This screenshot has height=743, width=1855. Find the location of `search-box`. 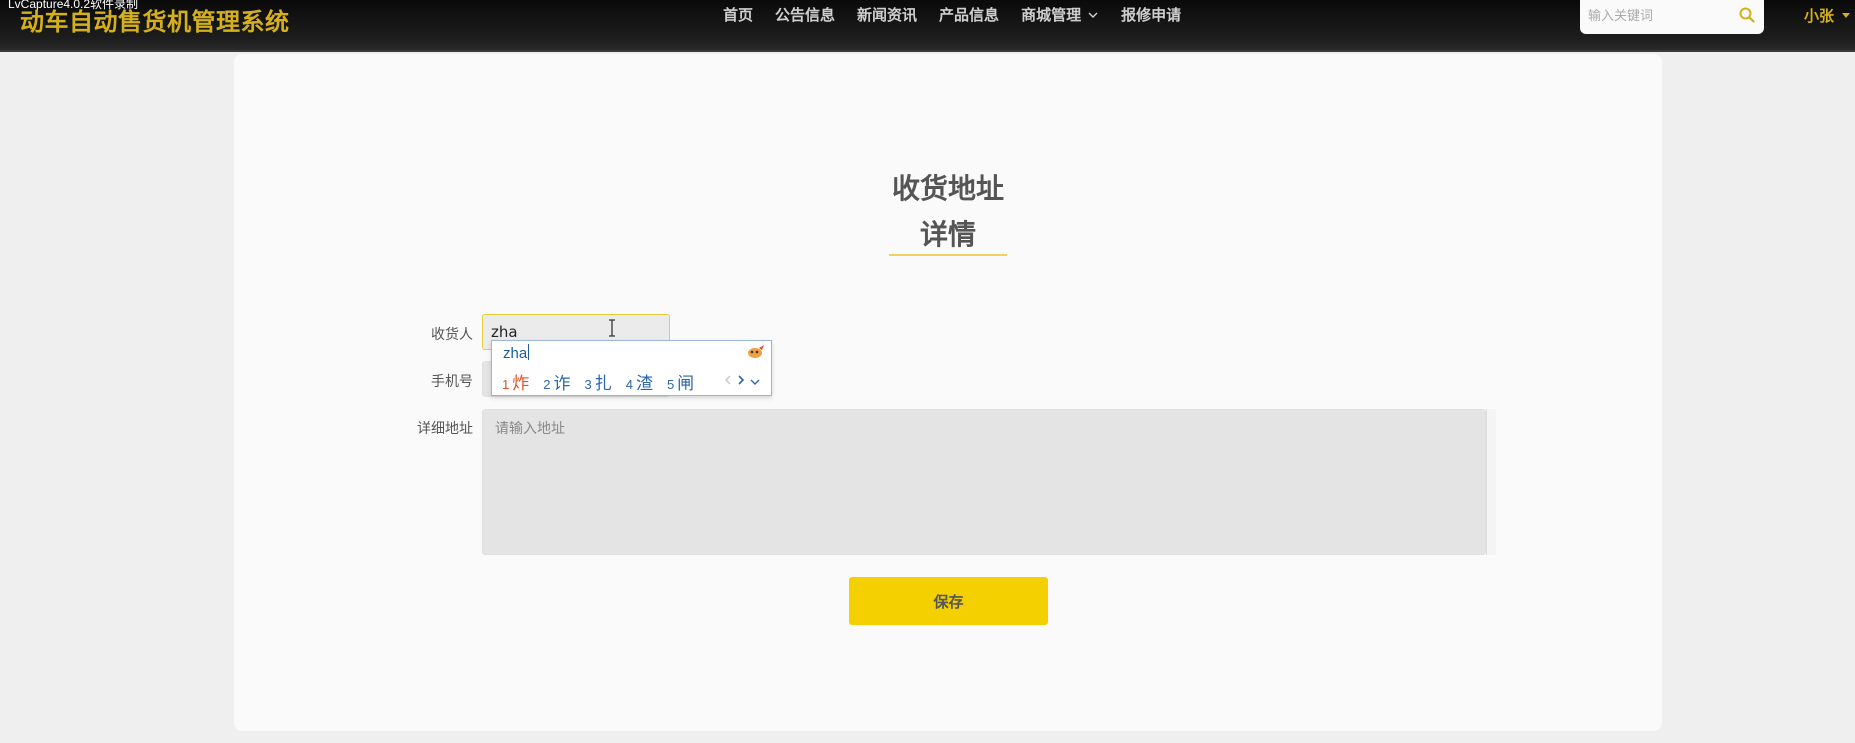

search-box is located at coordinates (1672, 17).